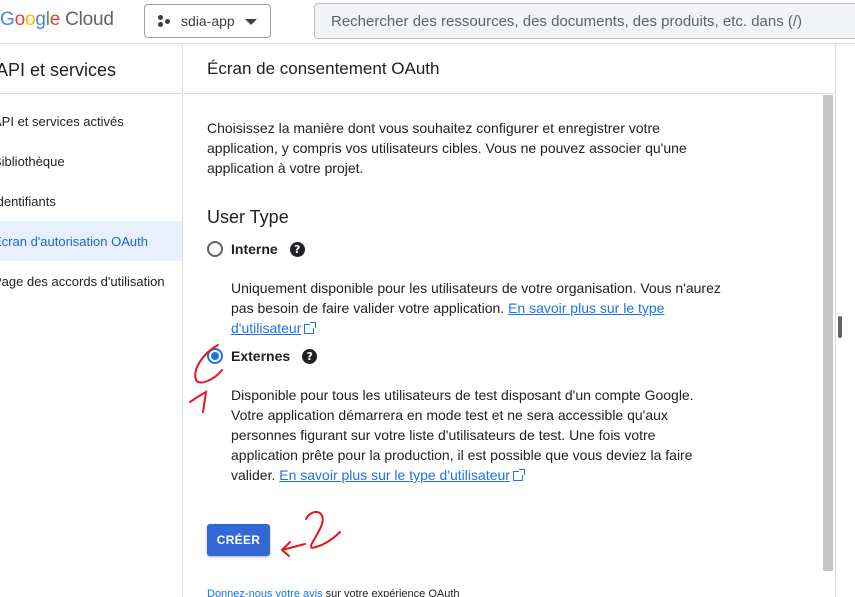  What do you see at coordinates (82, 281) in the screenshot?
I see `sidebar-item-label: Page des accords d'utilisation` at bounding box center [82, 281].